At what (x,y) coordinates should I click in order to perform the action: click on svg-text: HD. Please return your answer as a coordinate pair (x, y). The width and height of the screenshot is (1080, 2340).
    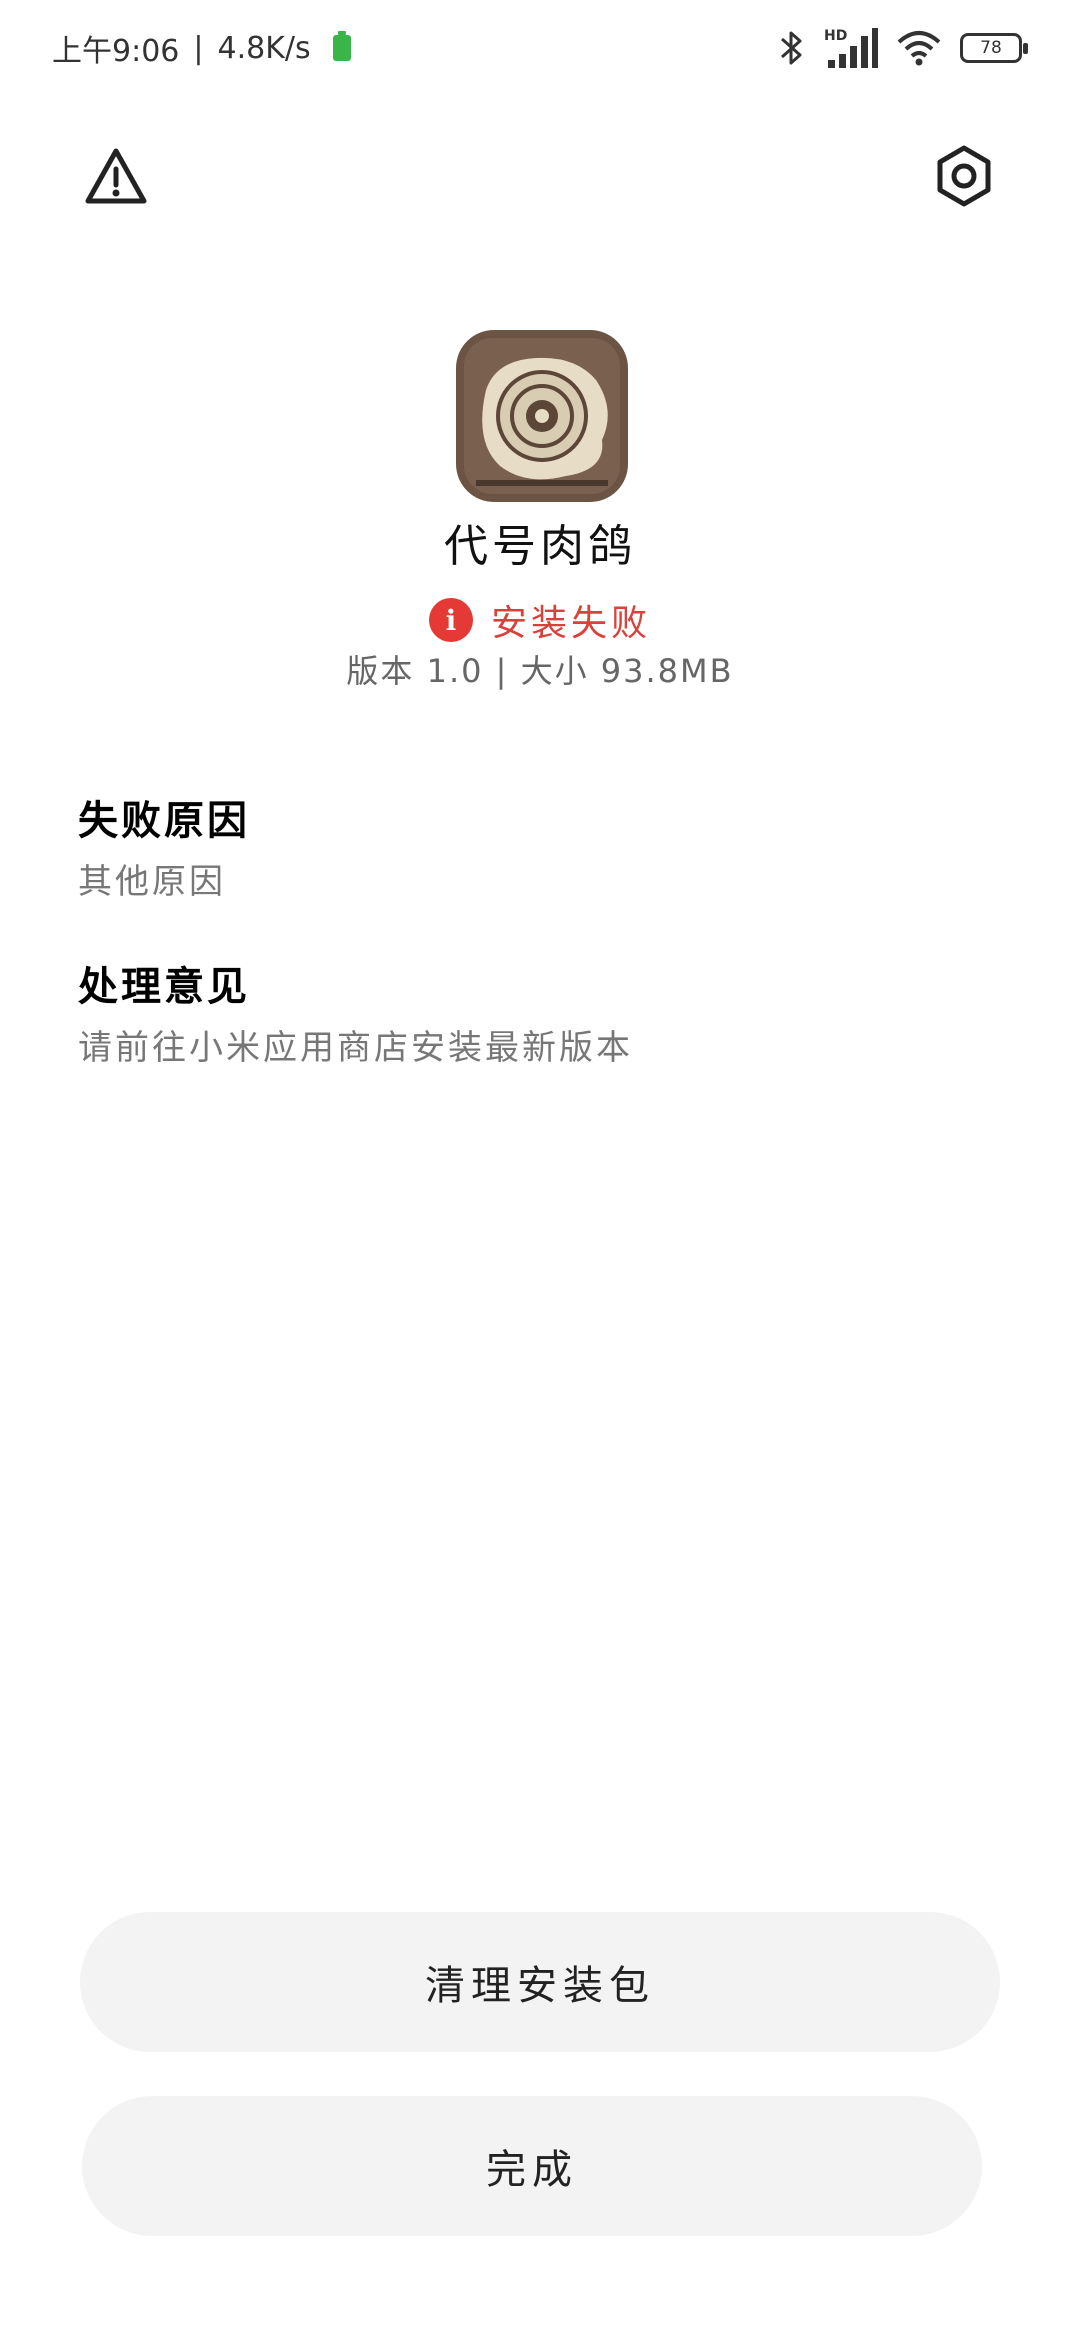
    Looking at the image, I should click on (835, 36).